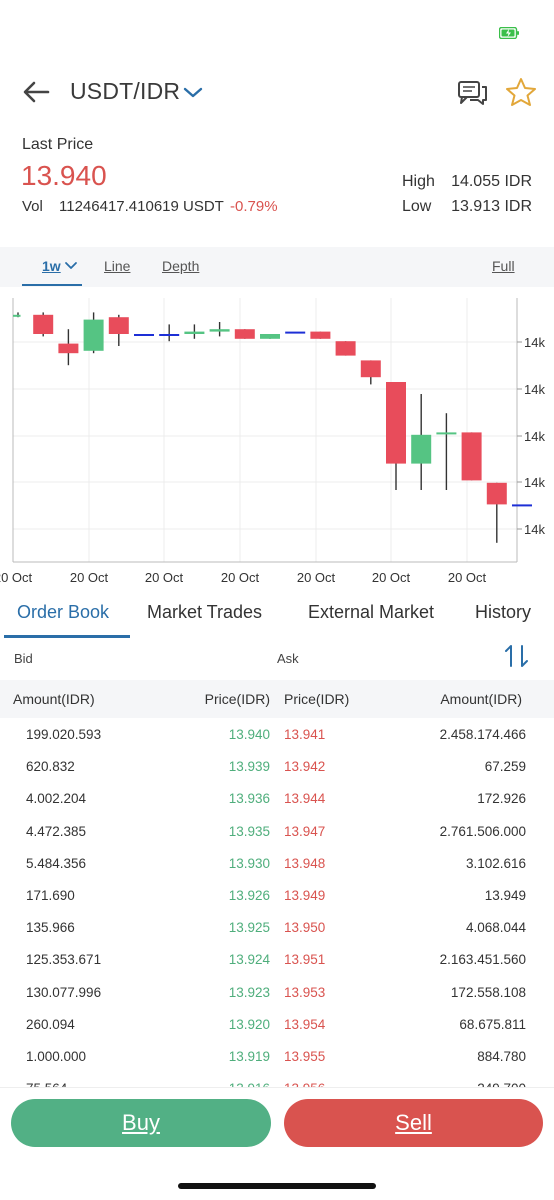 This screenshot has width=554, height=1200. Describe the element at coordinates (125, 91) in the screenshot. I see `pair-title: USDT/IDR` at that location.